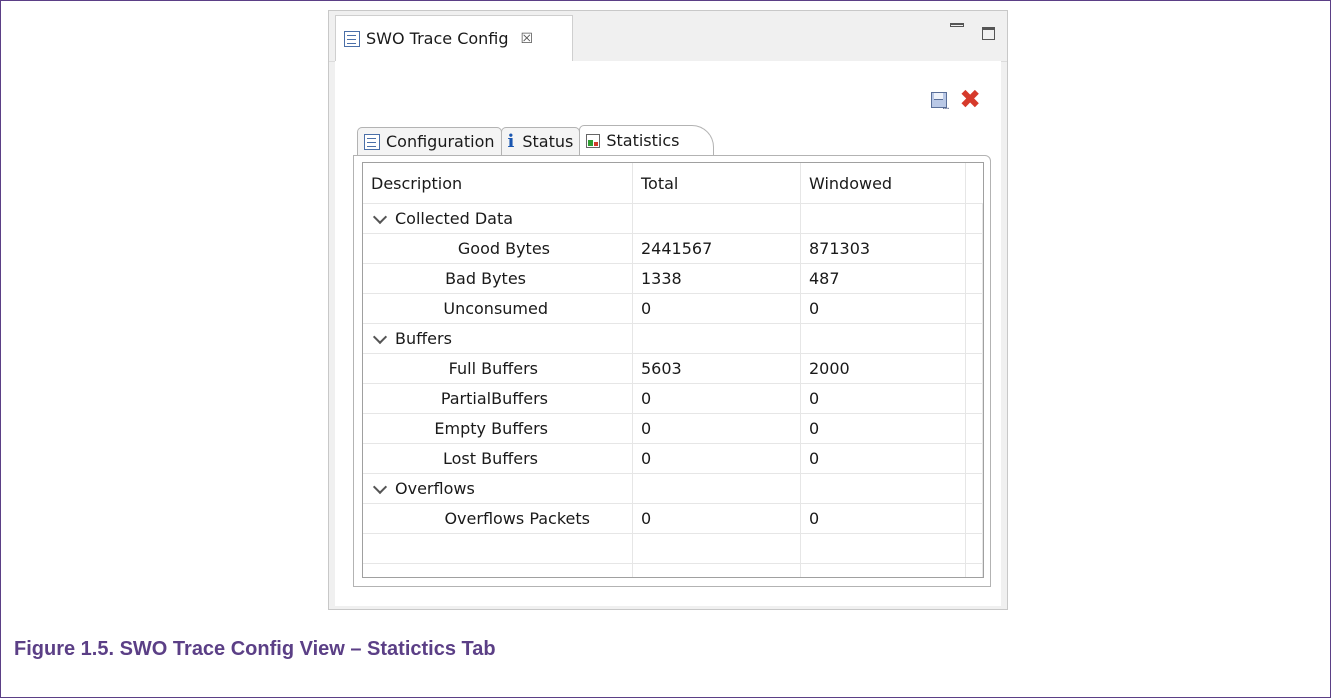  I want to click on table-header: Description Total Windowed, so click(673, 183).